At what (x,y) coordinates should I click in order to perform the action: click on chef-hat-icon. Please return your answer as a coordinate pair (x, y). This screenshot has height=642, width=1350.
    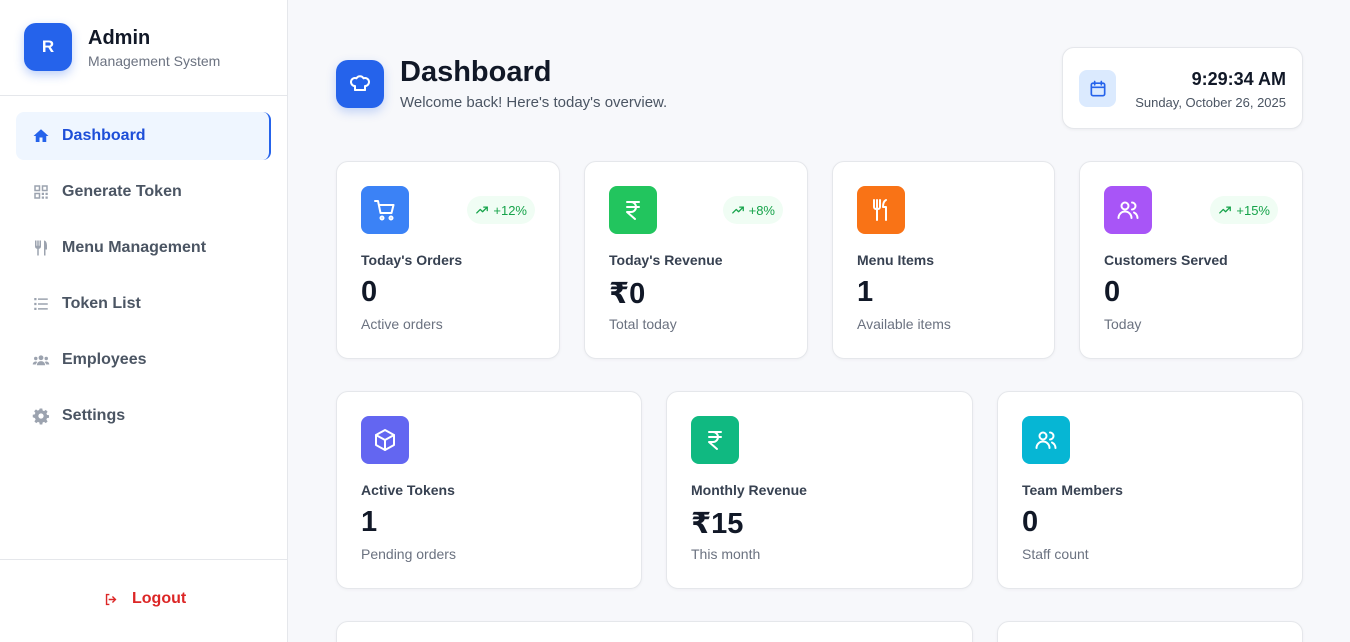
    Looking at the image, I should click on (360, 84).